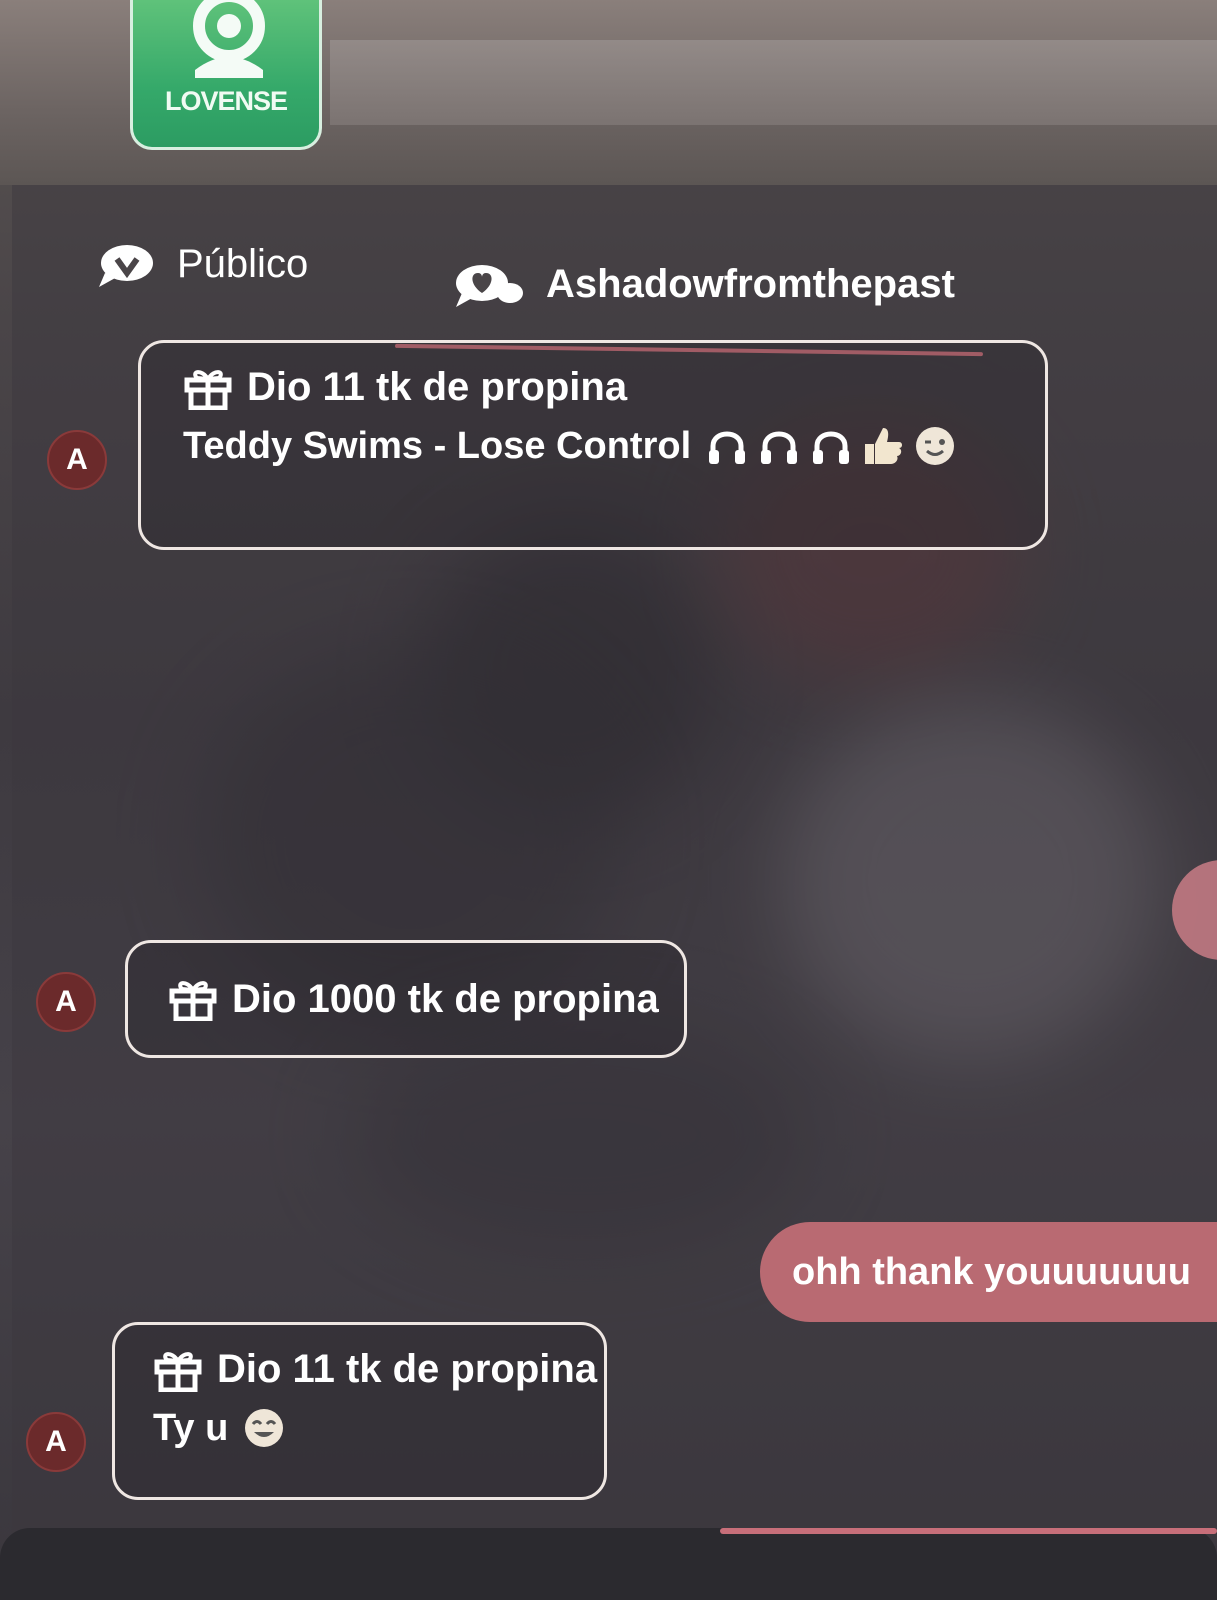 This screenshot has width=1217, height=1600. I want to click on tab-public: Público, so click(201, 264).